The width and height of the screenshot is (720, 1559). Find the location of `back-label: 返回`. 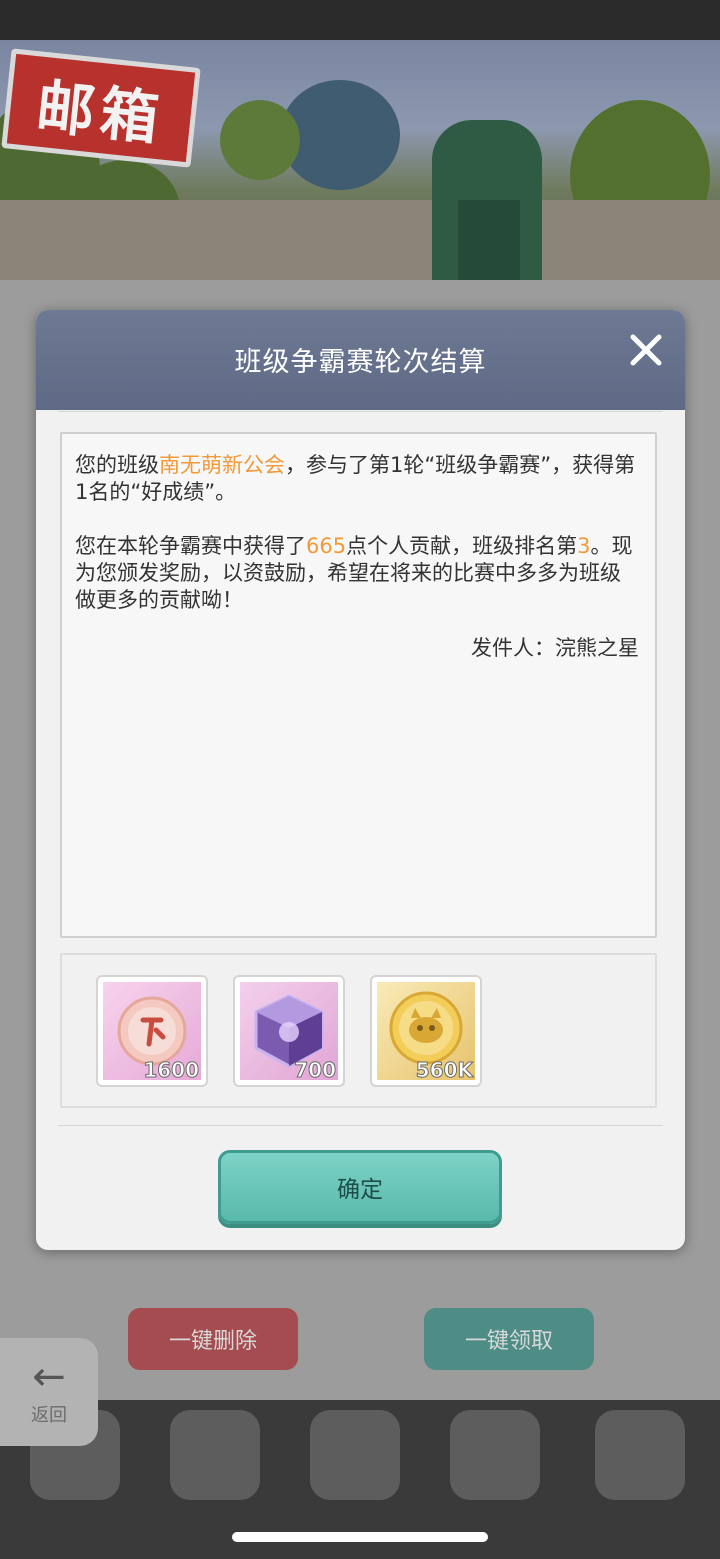

back-label: 返回 is located at coordinates (49, 1415).